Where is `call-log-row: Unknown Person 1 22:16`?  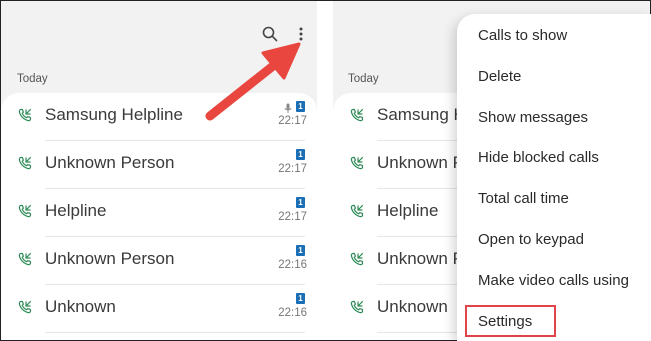 call-log-row: Unknown Person 1 22:16 is located at coordinates (159, 261).